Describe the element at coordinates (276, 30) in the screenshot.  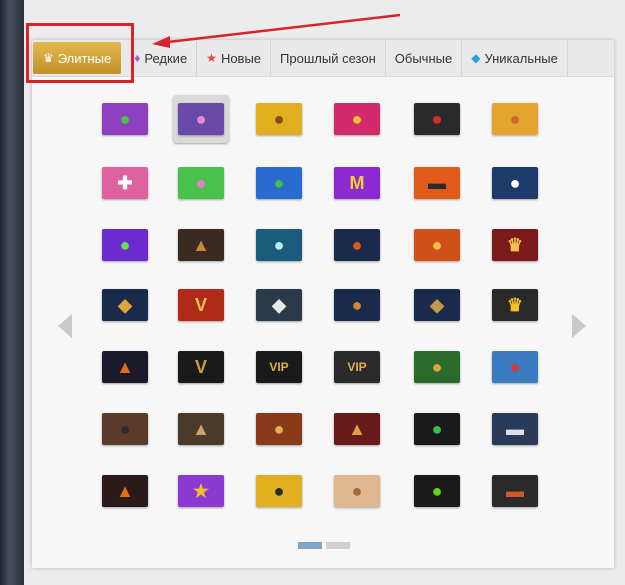
I see `annotation-arrow` at that location.